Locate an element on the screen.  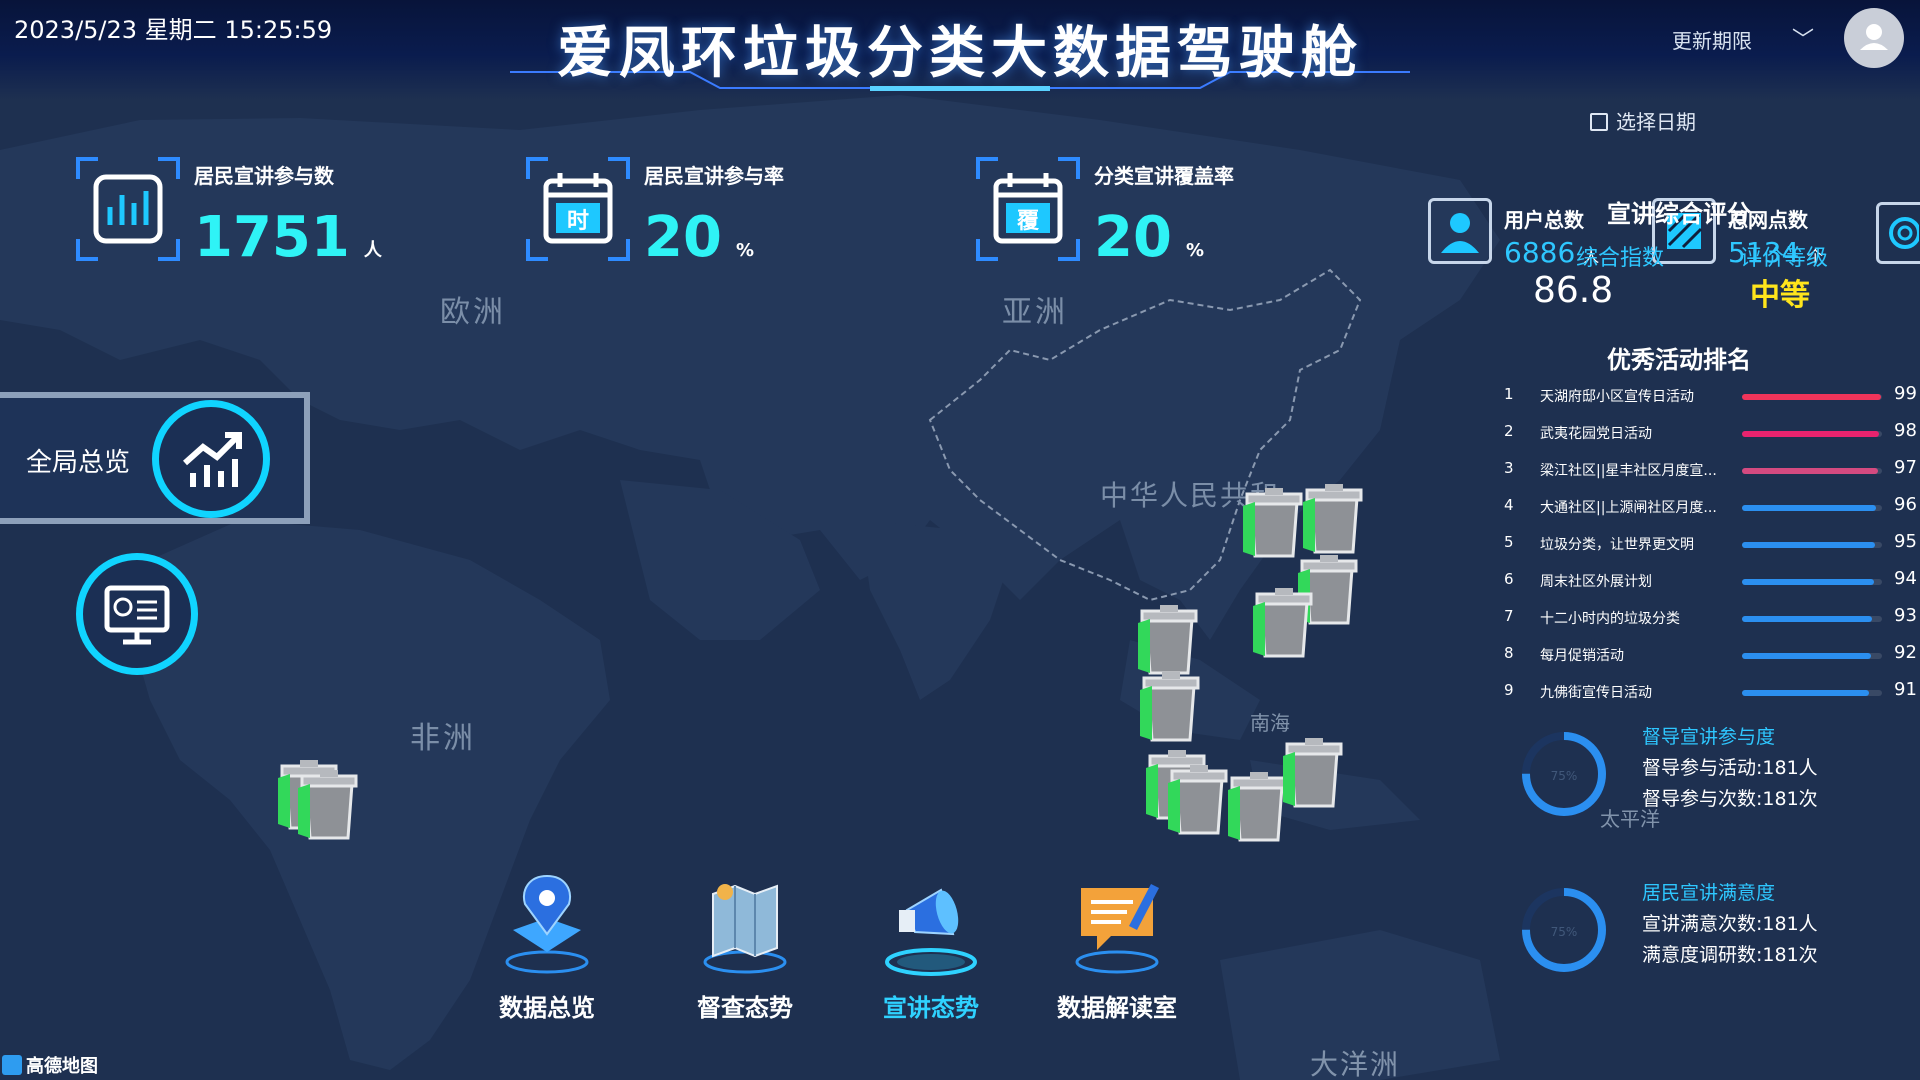
nav-label: 督查态势 is located at coordinates (745, 1008).